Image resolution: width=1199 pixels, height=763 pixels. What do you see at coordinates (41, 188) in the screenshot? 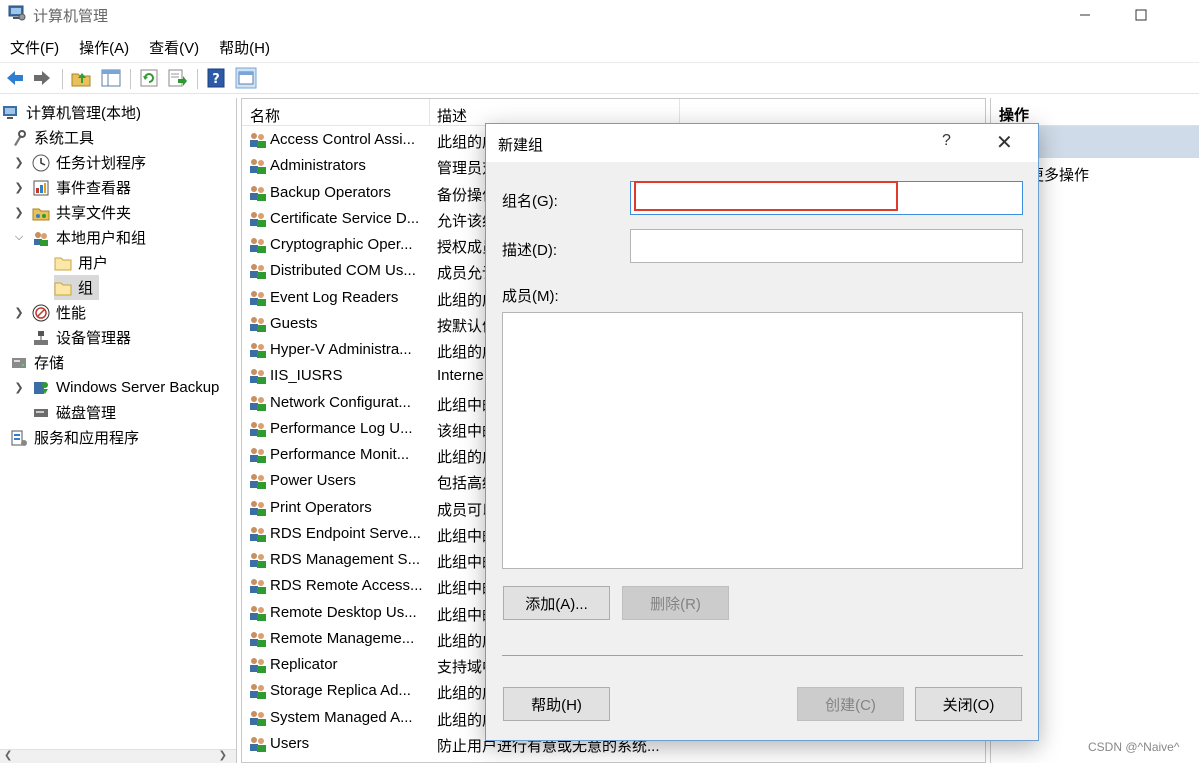
I see `event-viewer-icon` at bounding box center [41, 188].